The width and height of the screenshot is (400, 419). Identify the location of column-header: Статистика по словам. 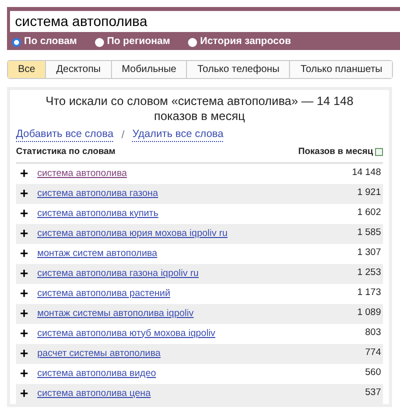
(66, 151).